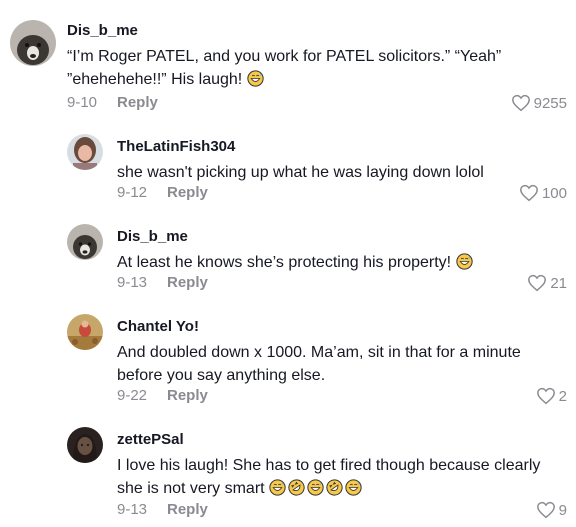  Describe the element at coordinates (82, 102) in the screenshot. I see `comment-date: 9-10` at that location.